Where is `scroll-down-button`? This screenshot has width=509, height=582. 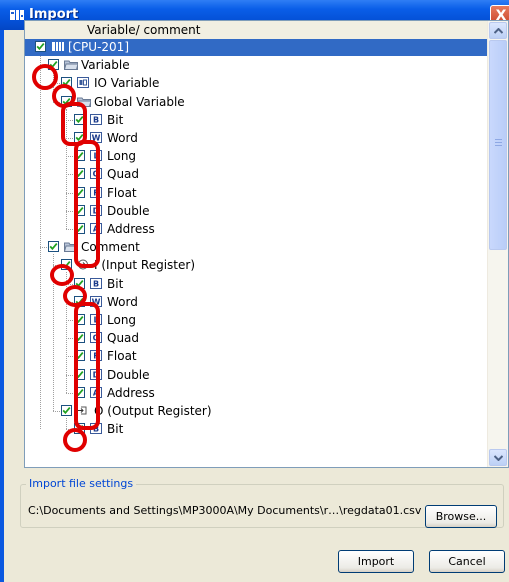 scroll-down-button is located at coordinates (498, 457).